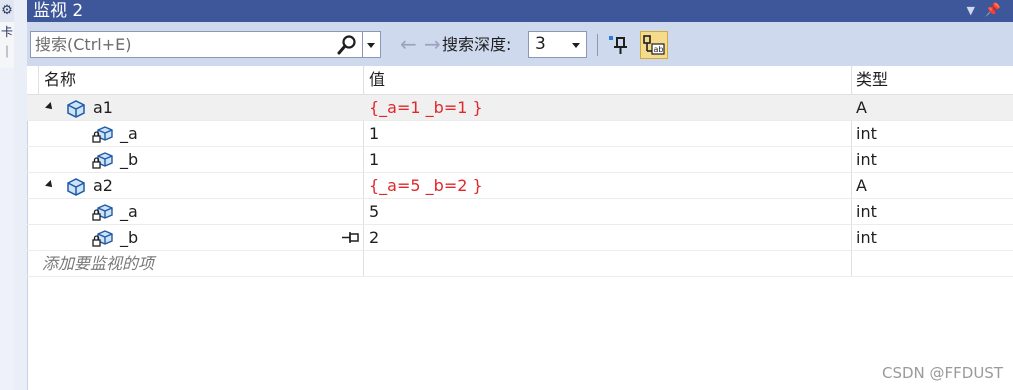 The image size is (1013, 390). Describe the element at coordinates (597, 45) in the screenshot. I see `toolbar-separator` at that location.